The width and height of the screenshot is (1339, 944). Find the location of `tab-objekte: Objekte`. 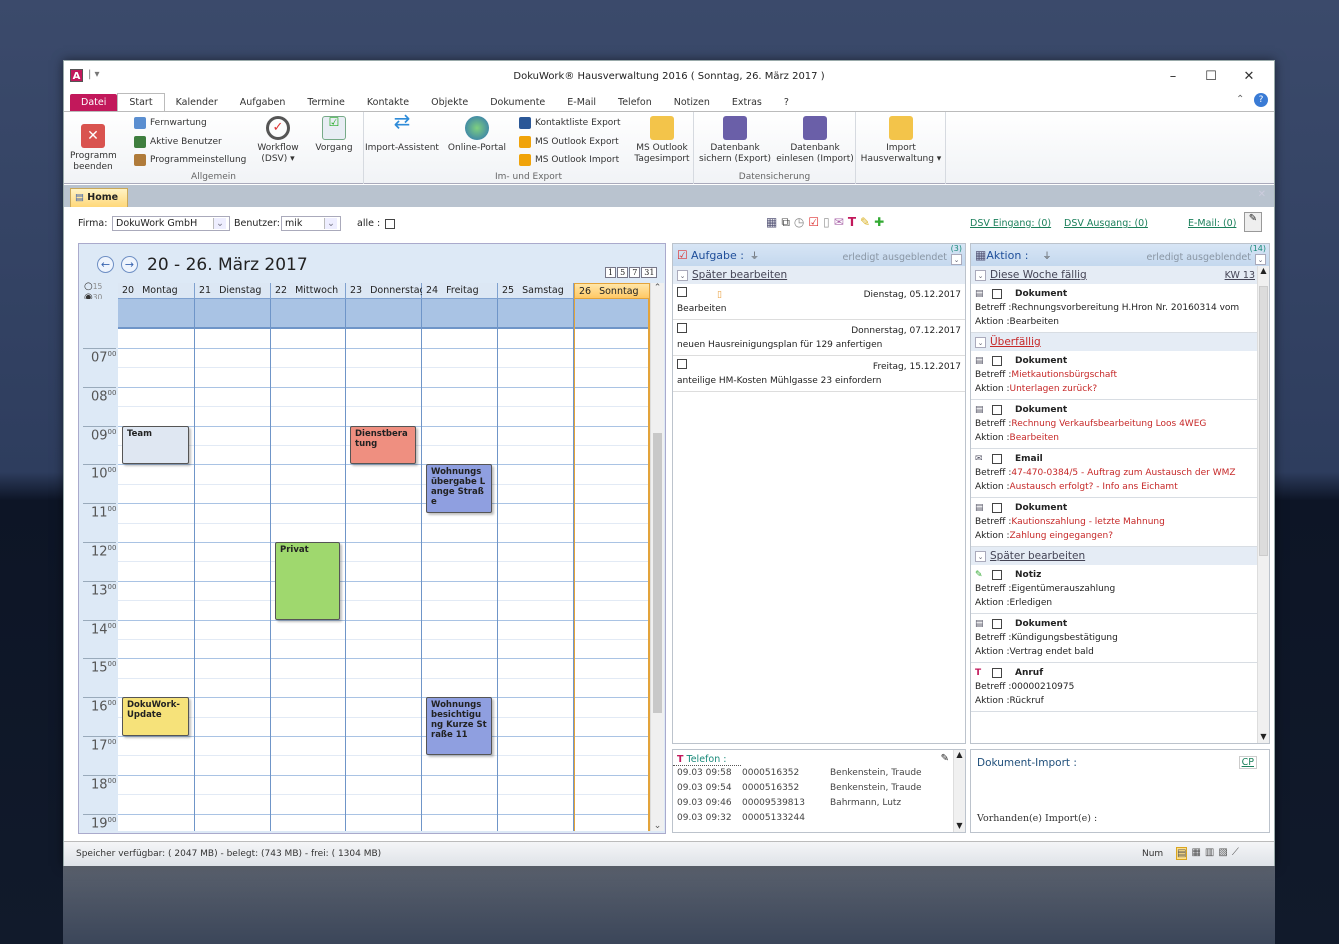

tab-objekte: Objekte is located at coordinates (449, 102).